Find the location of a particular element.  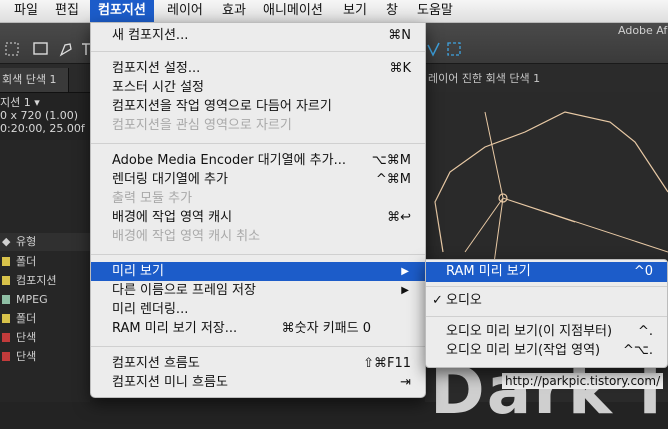

menu-edit: 편집 is located at coordinates (67, 11).